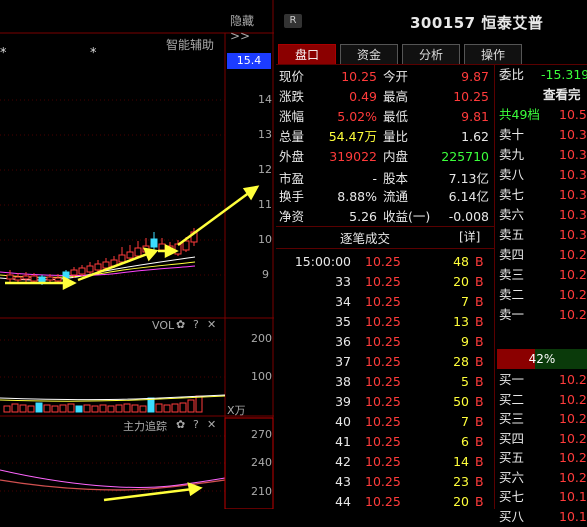  What do you see at coordinates (512, 74) in the screenshot?
I see `weibi-label: 委比` at bounding box center [512, 74].